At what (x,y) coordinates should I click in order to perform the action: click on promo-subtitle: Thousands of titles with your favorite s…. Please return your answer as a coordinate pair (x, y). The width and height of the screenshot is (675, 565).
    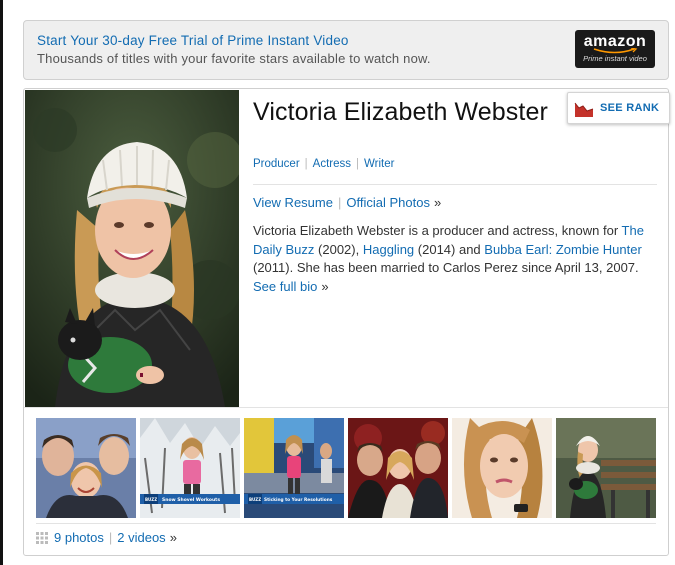
    Looking at the image, I should click on (234, 58).